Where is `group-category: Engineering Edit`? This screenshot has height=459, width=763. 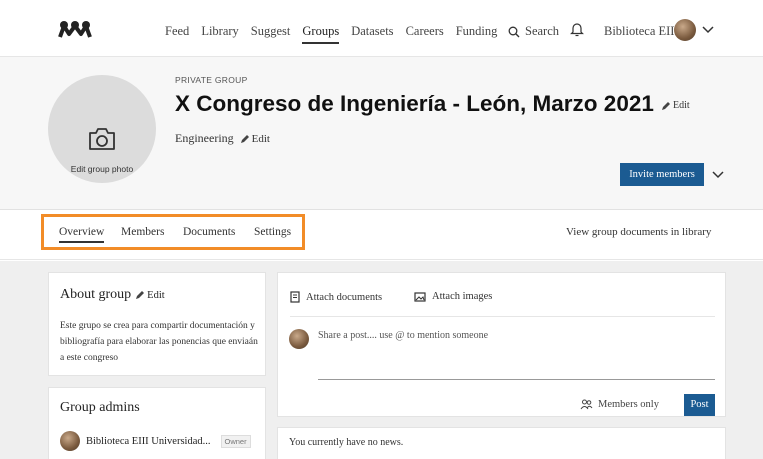
group-category: Engineering Edit is located at coordinates (222, 138).